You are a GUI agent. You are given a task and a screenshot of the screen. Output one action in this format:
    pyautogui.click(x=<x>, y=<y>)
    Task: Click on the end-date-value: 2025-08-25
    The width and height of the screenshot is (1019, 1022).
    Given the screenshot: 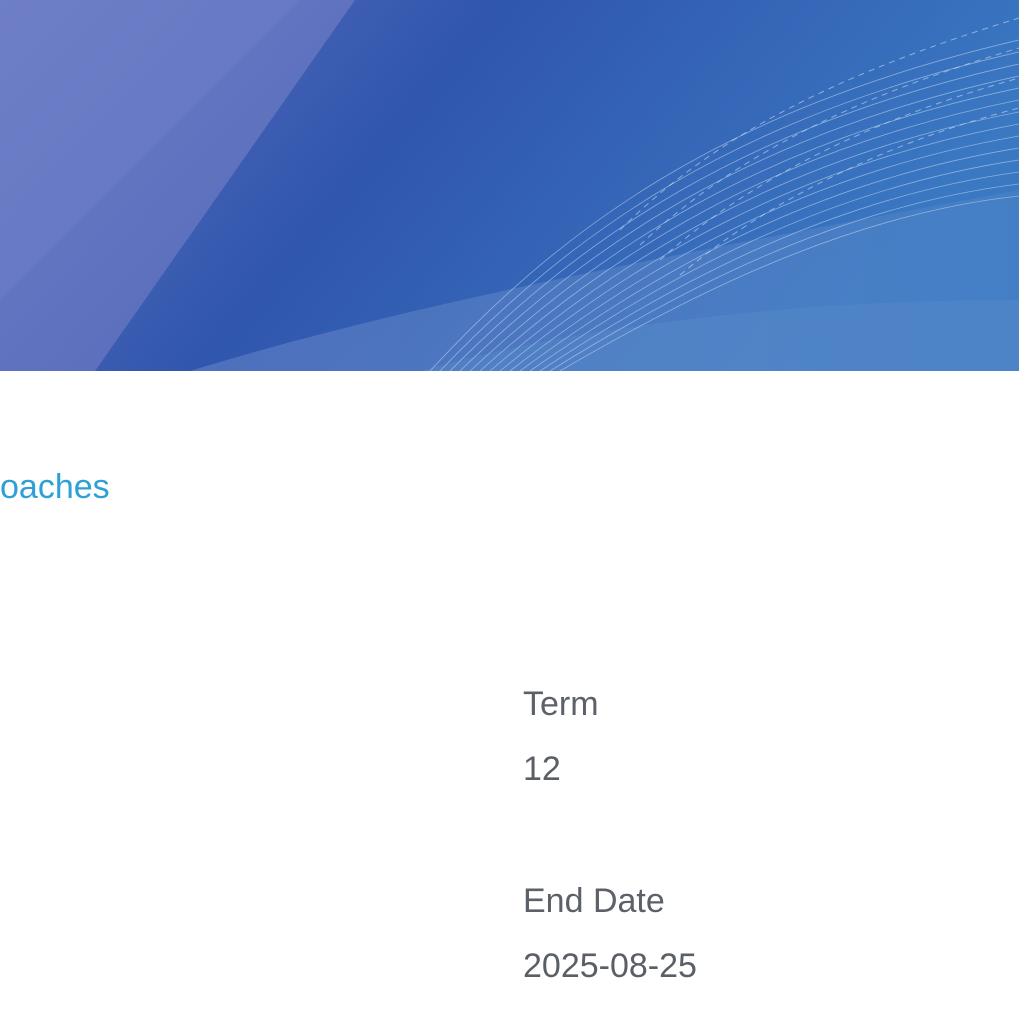 What is the action you would take?
    pyautogui.click(x=610, y=966)
    